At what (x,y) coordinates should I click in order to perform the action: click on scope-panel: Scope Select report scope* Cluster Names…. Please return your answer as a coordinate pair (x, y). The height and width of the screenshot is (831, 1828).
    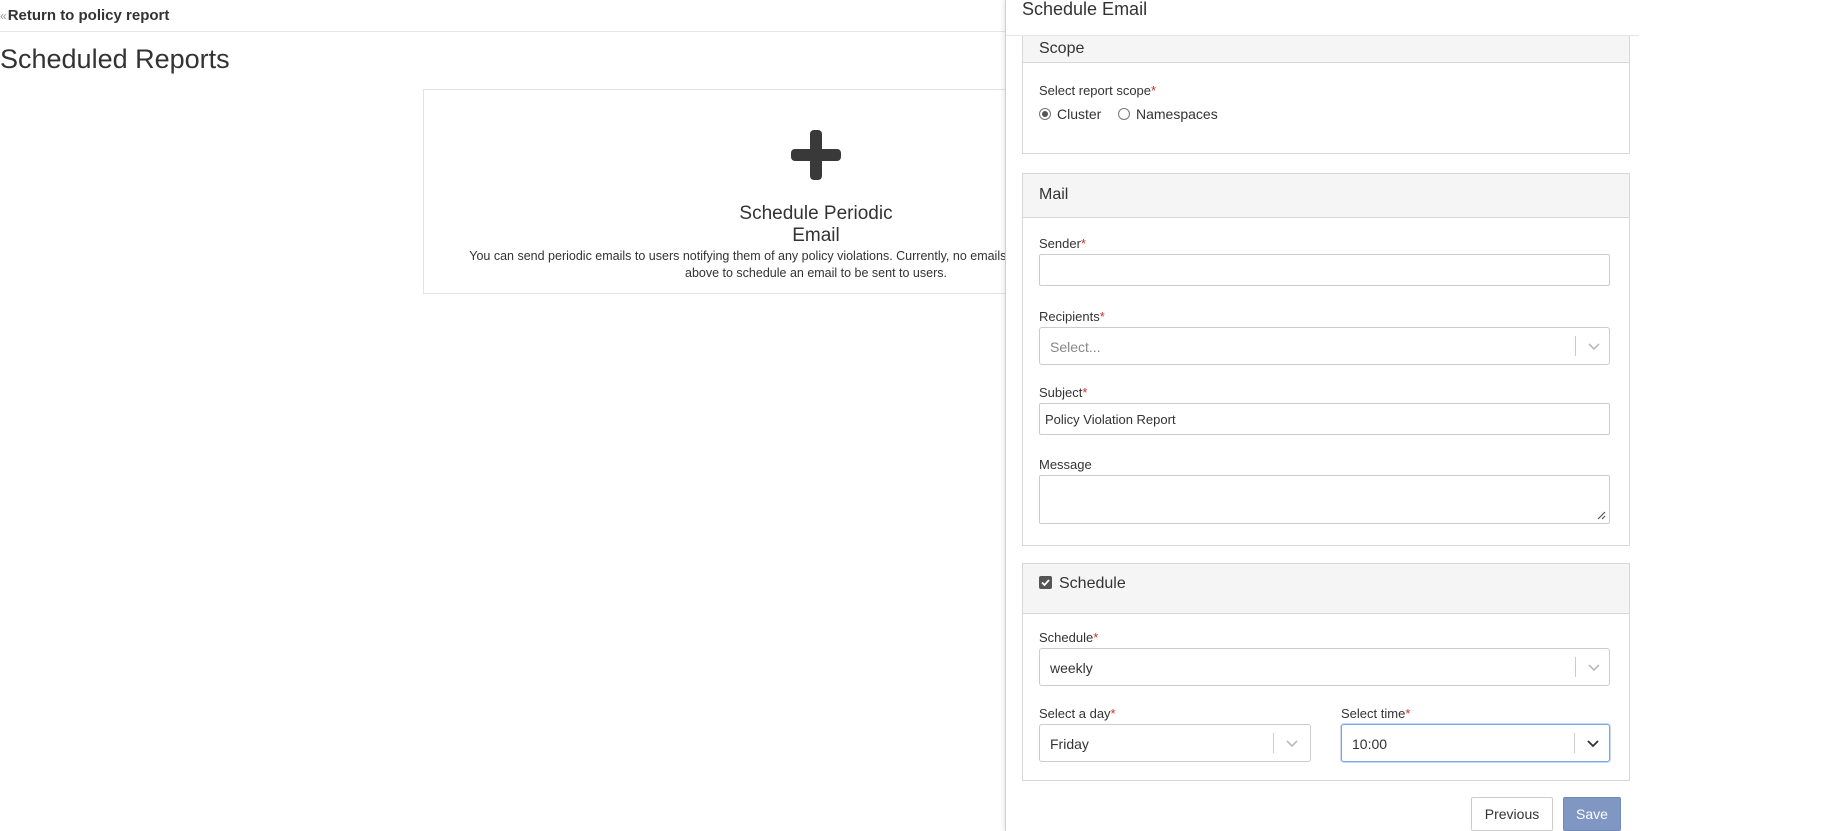
    Looking at the image, I should click on (1326, 86).